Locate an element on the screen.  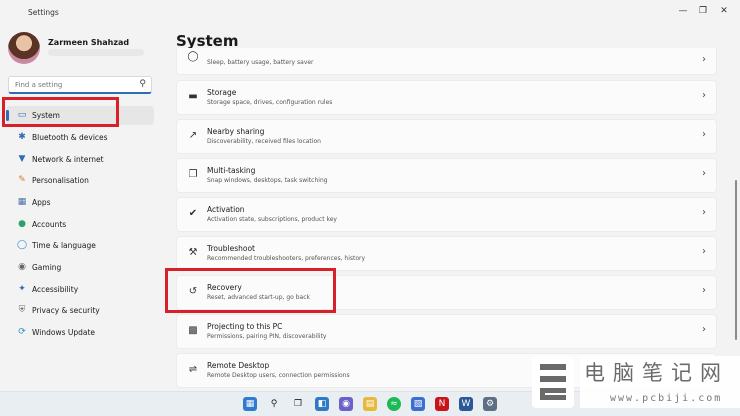
update-icon: ⟳ is located at coordinates (22, 332).